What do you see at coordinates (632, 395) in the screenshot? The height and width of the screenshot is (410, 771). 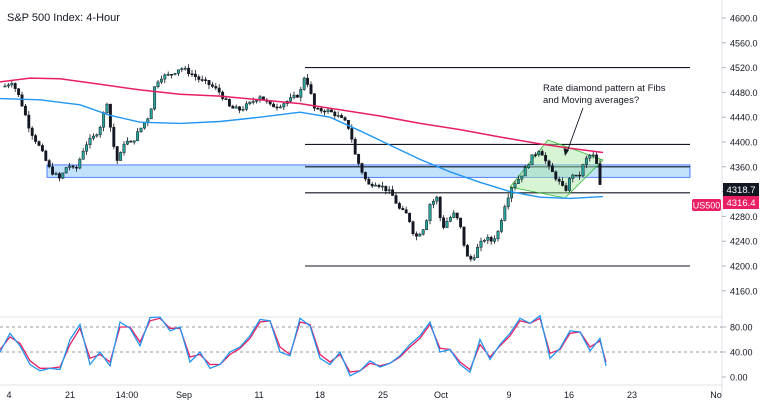 I see `time-tick-label: 23` at bounding box center [632, 395].